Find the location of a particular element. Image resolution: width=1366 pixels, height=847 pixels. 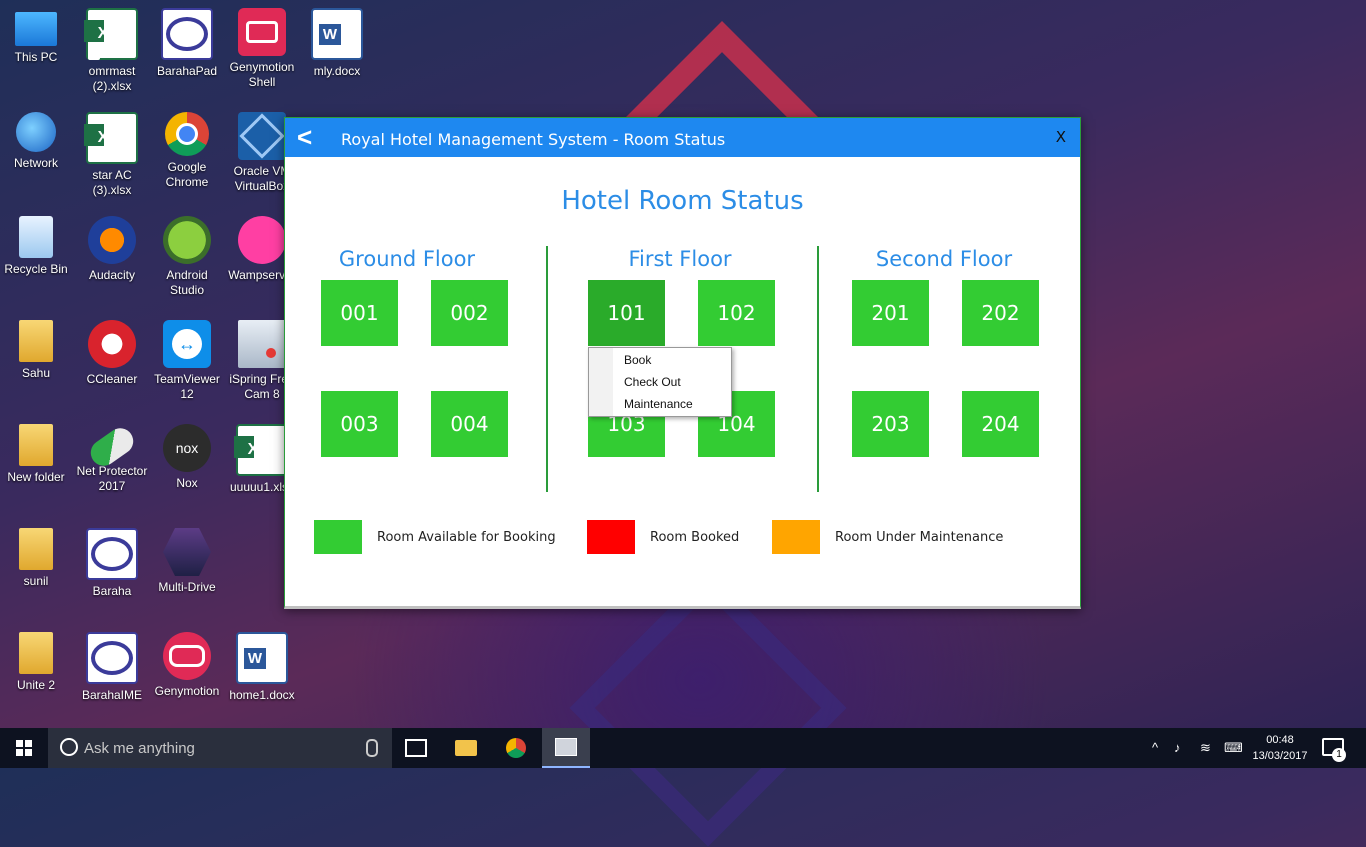

clock-date: 13/03/2017 is located at coordinates (1280, 756).